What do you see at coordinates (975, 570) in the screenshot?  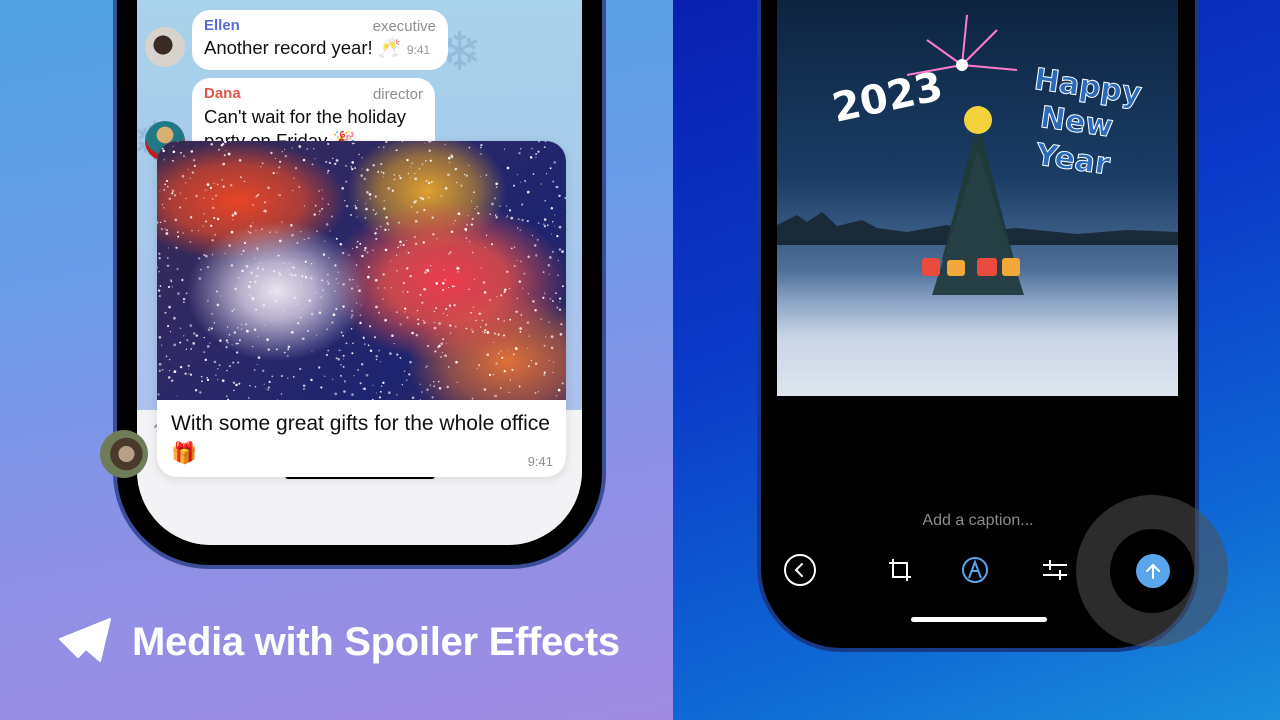 I see `draw-button` at bounding box center [975, 570].